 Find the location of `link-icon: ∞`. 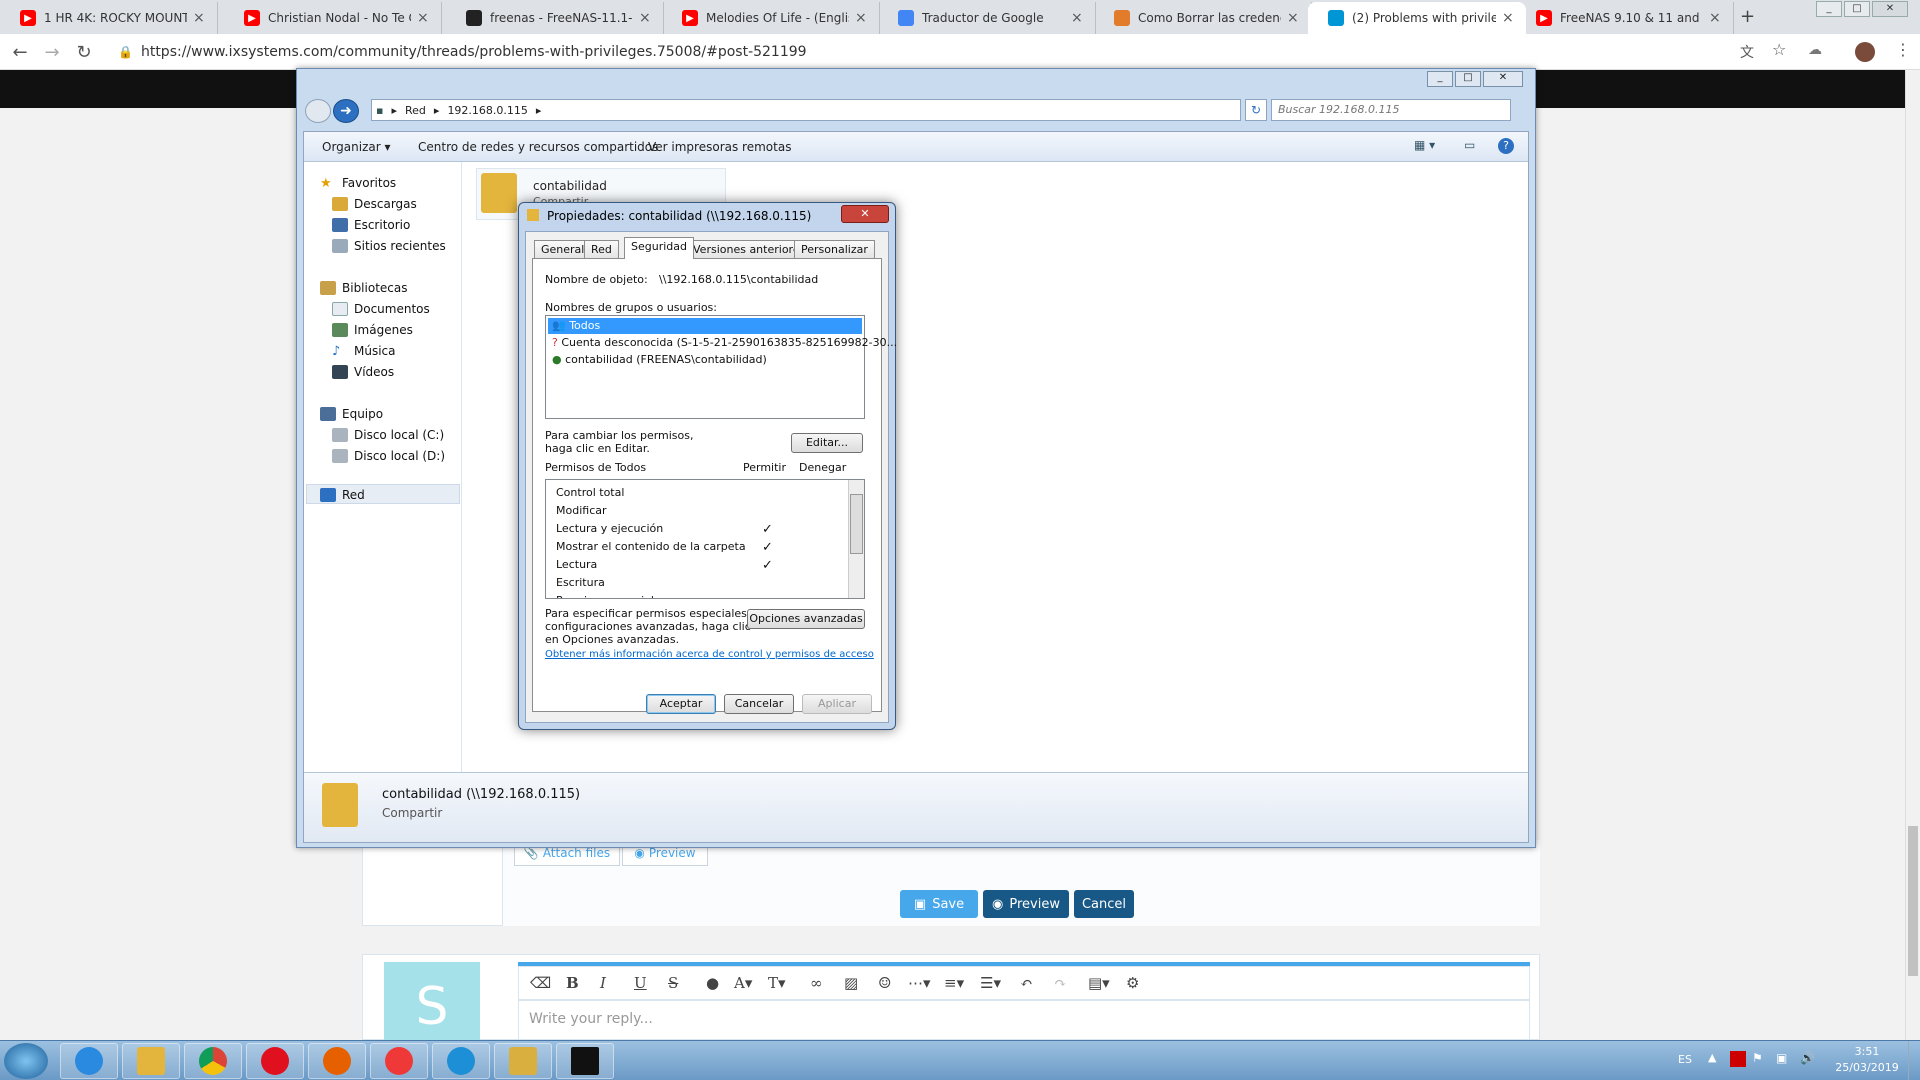

link-icon: ∞ is located at coordinates (816, 983).